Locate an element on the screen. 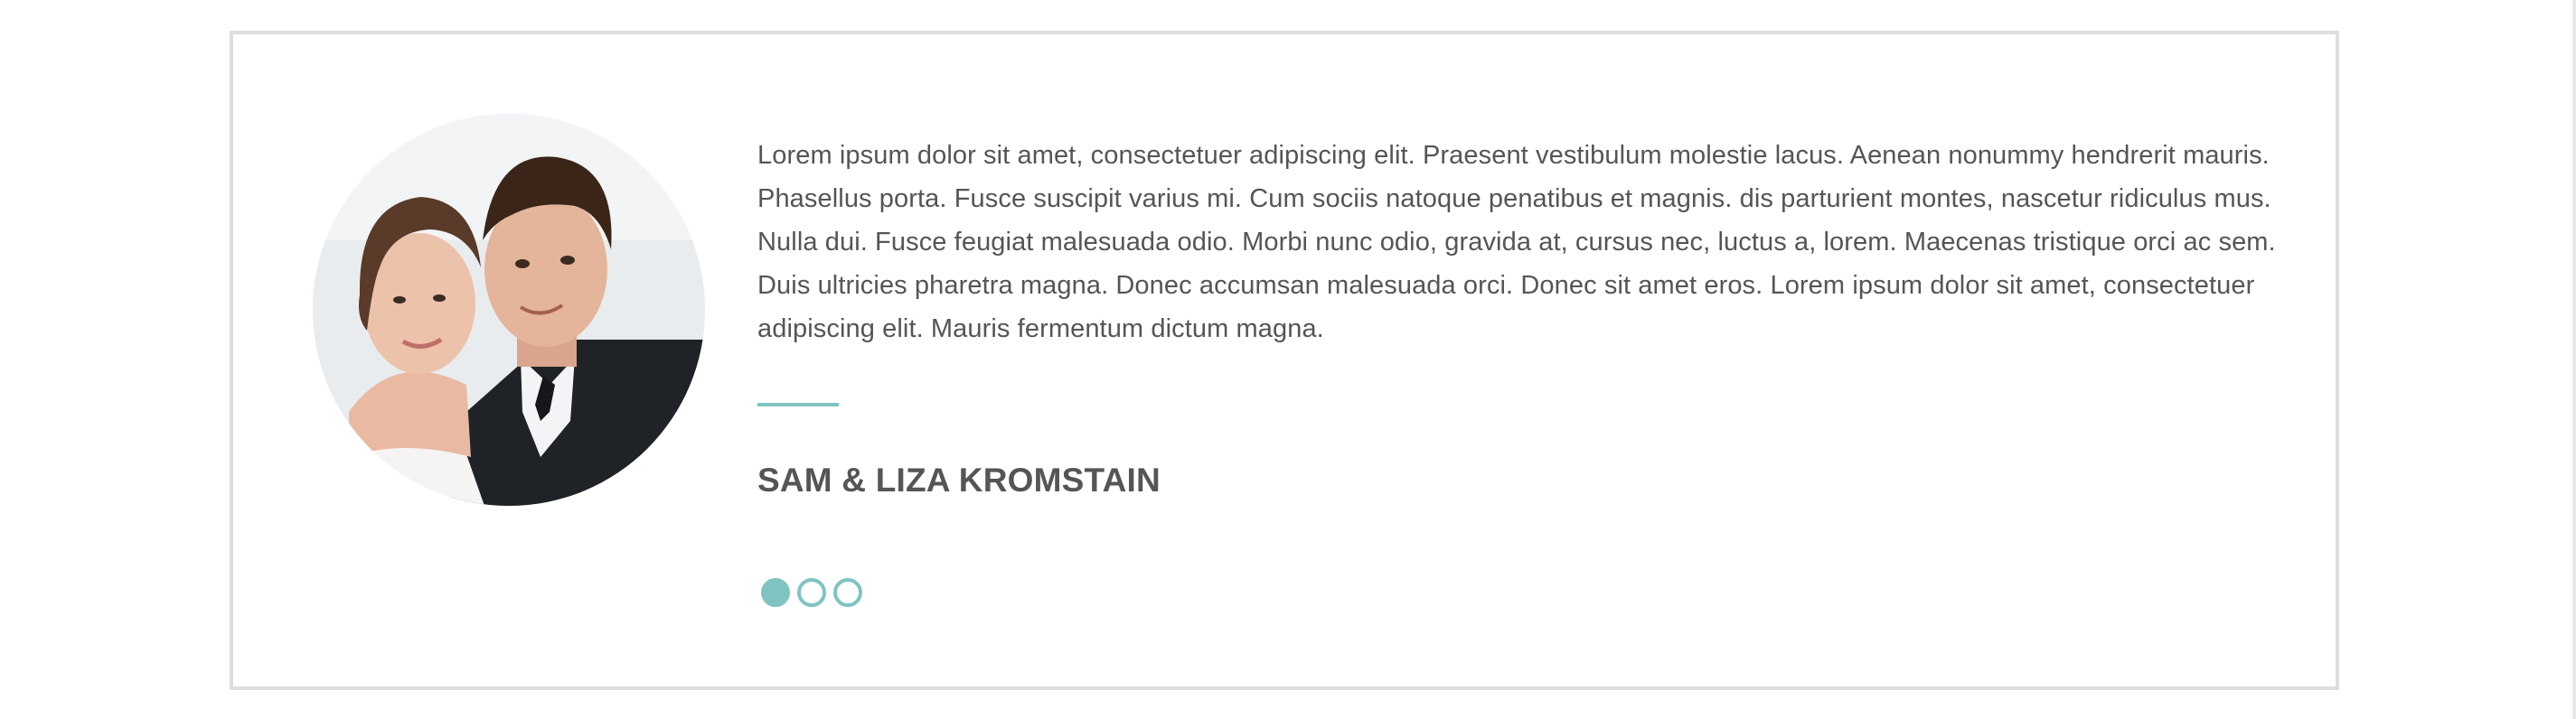 The width and height of the screenshot is (2576, 719). couple-photo-icon is located at coordinates (509, 310).